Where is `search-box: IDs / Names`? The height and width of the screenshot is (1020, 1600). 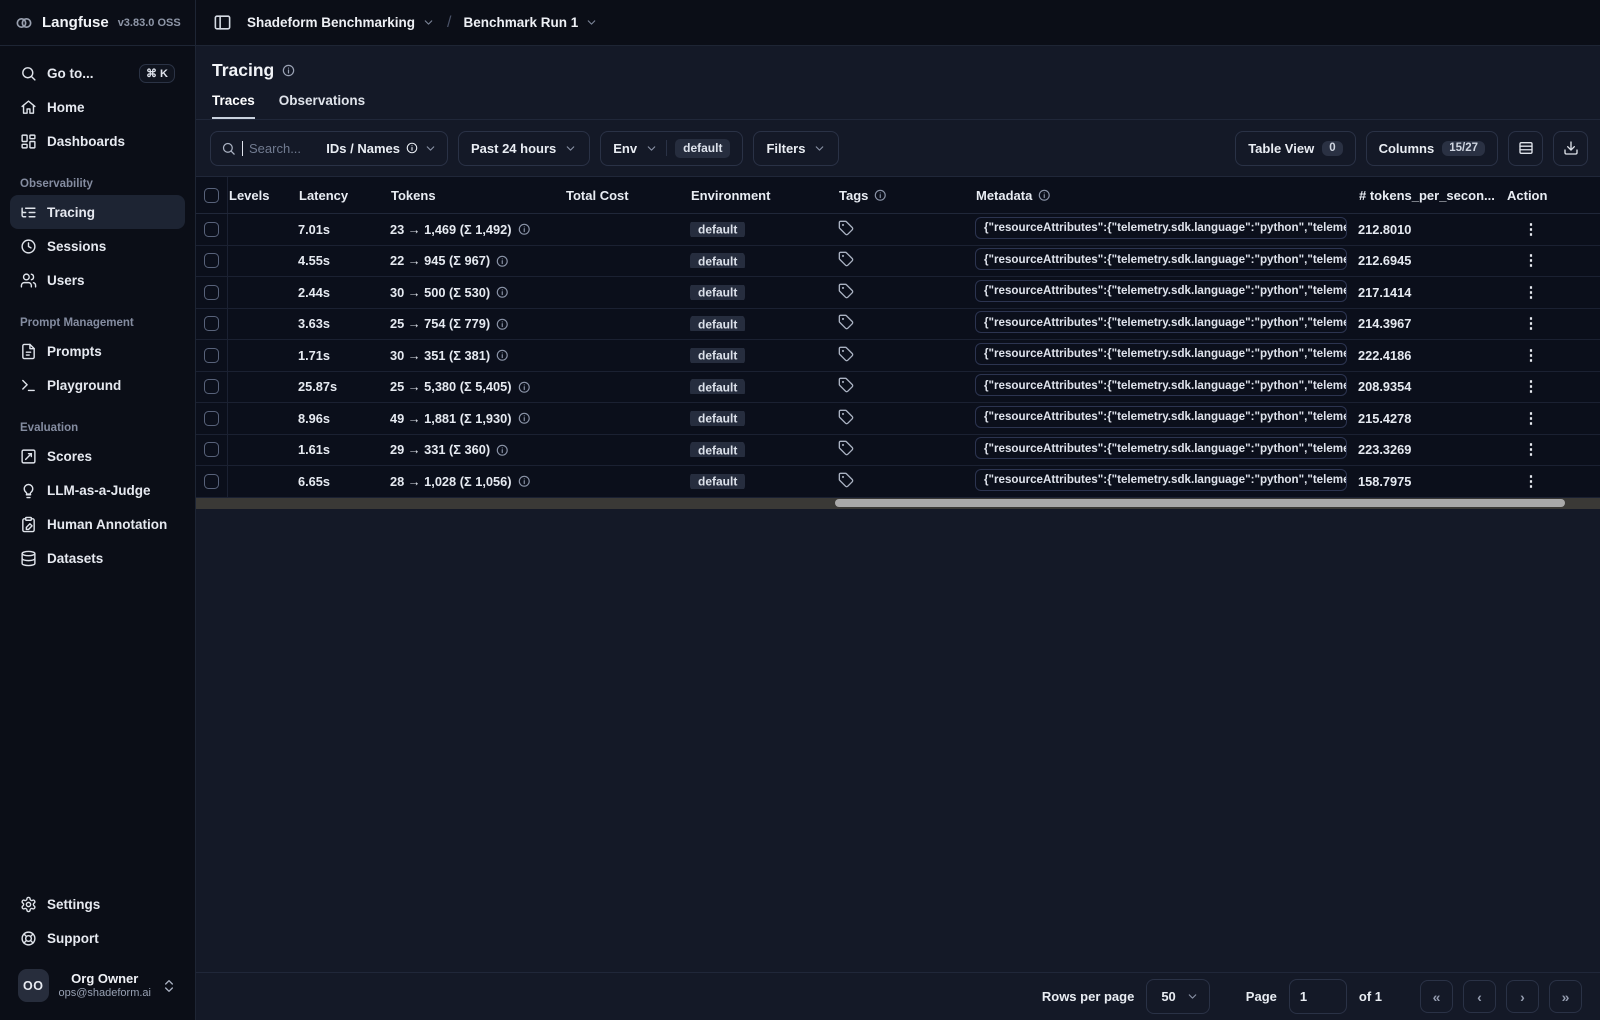 search-box: IDs / Names is located at coordinates (329, 148).